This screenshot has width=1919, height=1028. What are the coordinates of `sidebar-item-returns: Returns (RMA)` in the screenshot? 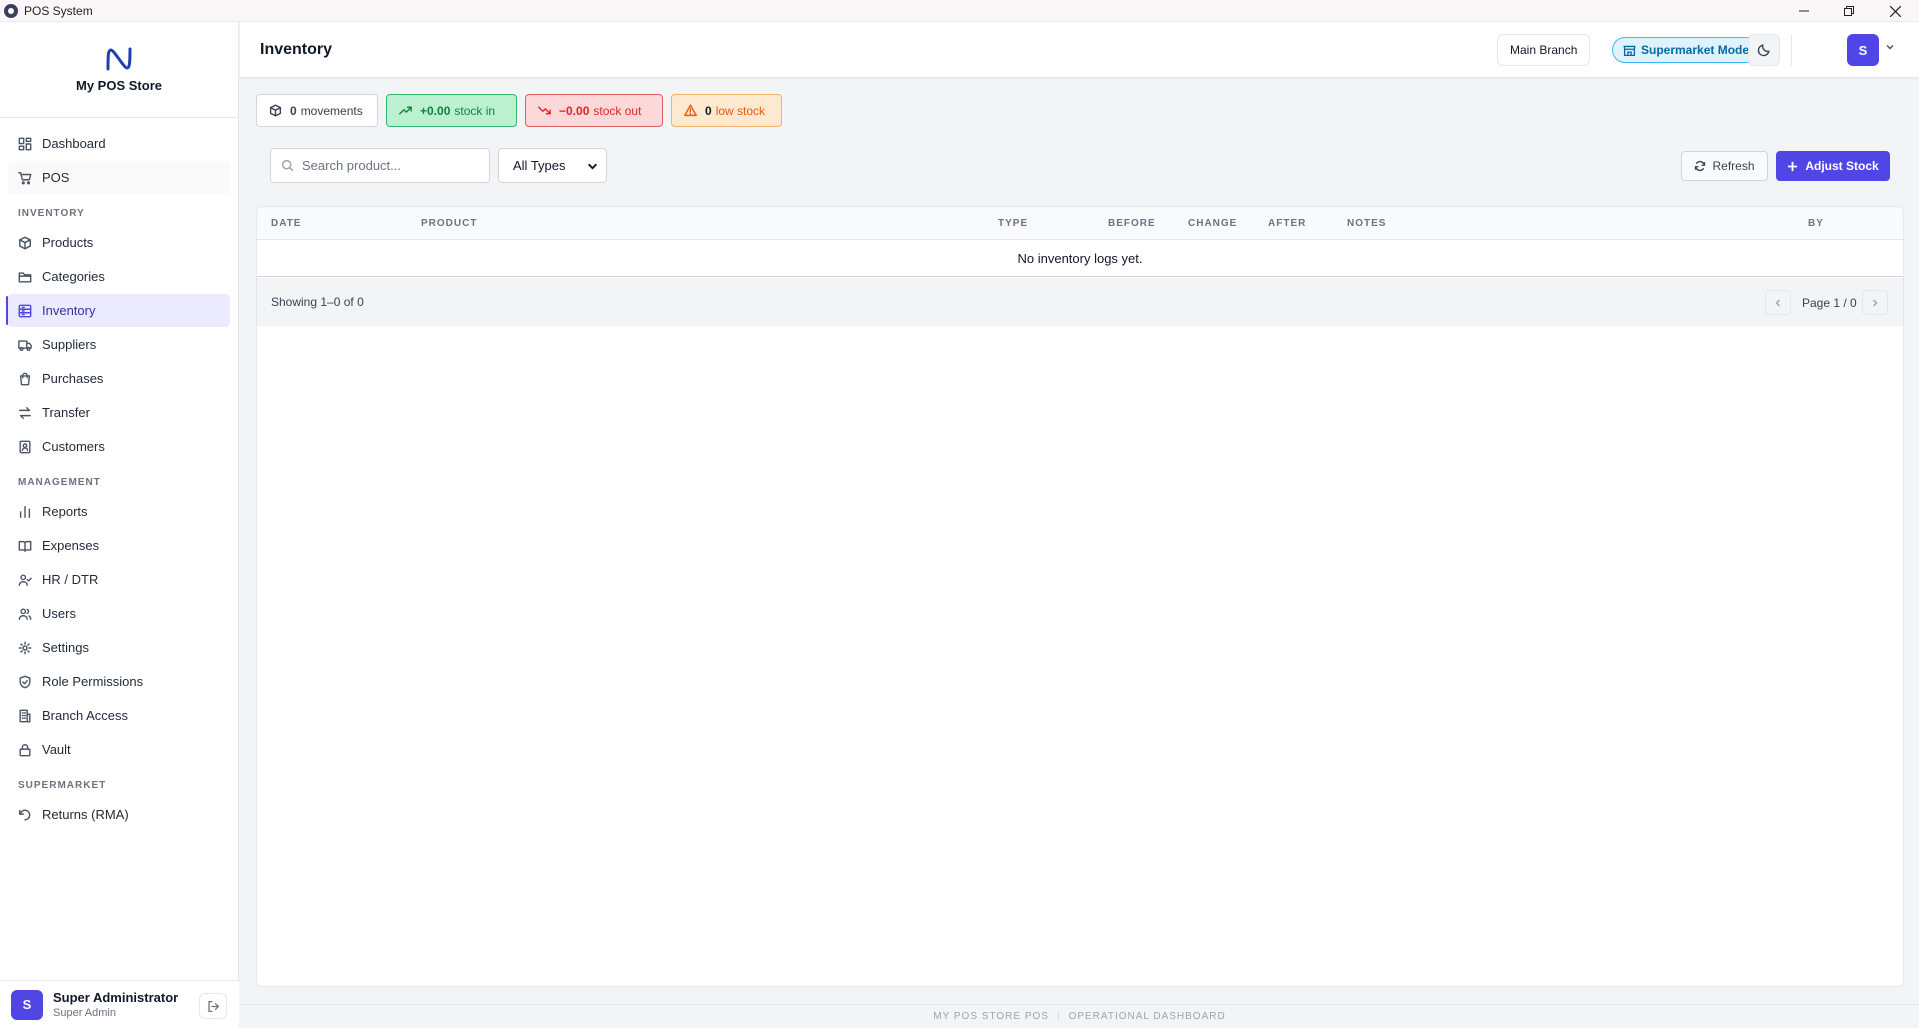 It's located at (119, 814).